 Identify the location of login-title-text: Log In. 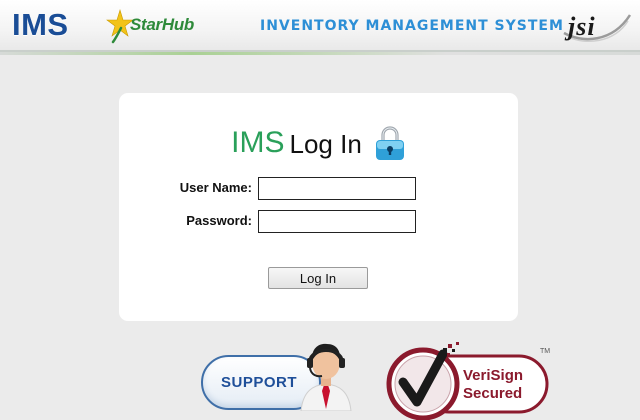
(325, 144).